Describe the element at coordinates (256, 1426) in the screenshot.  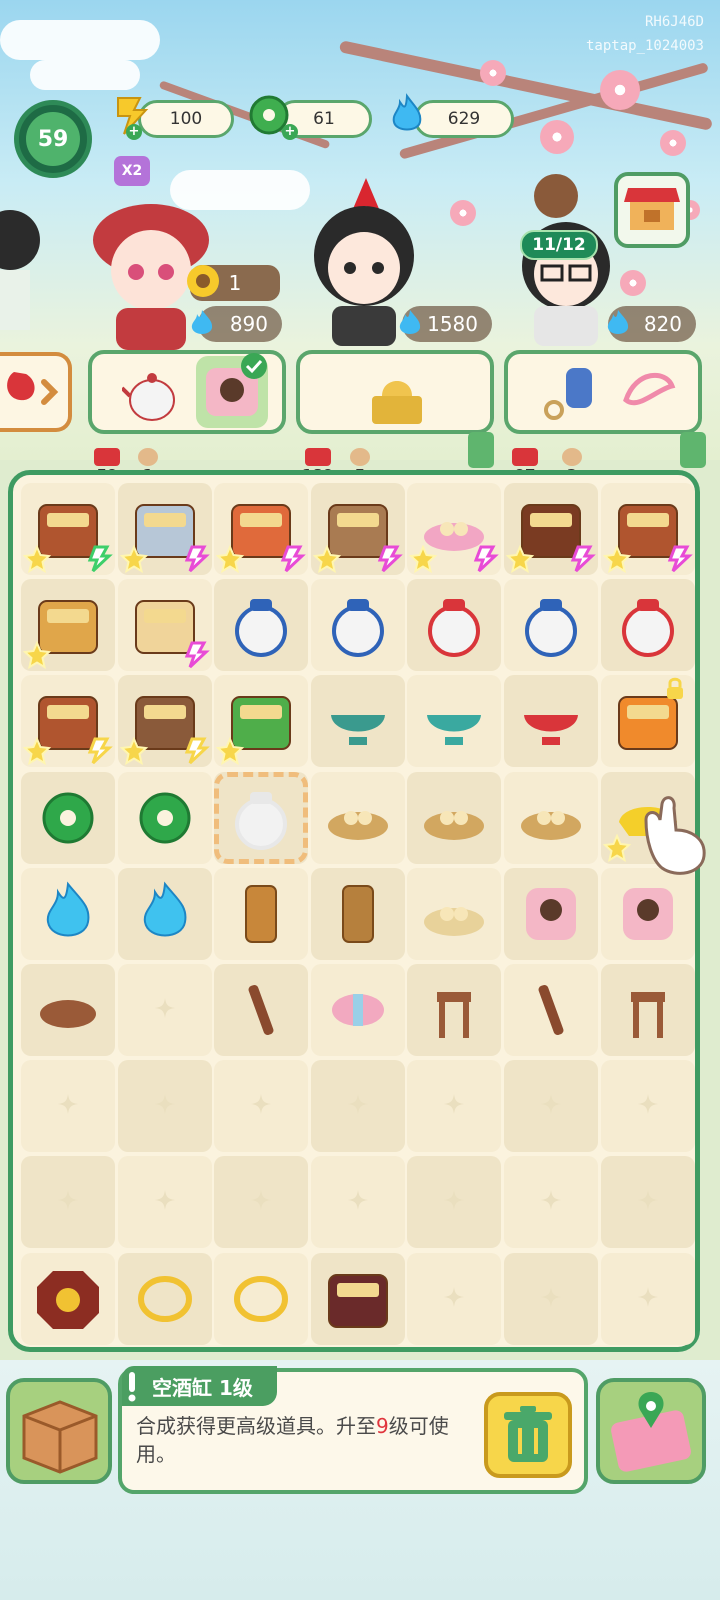
I see `item-desc-part1: 合成获得更高级道具。升至` at that location.